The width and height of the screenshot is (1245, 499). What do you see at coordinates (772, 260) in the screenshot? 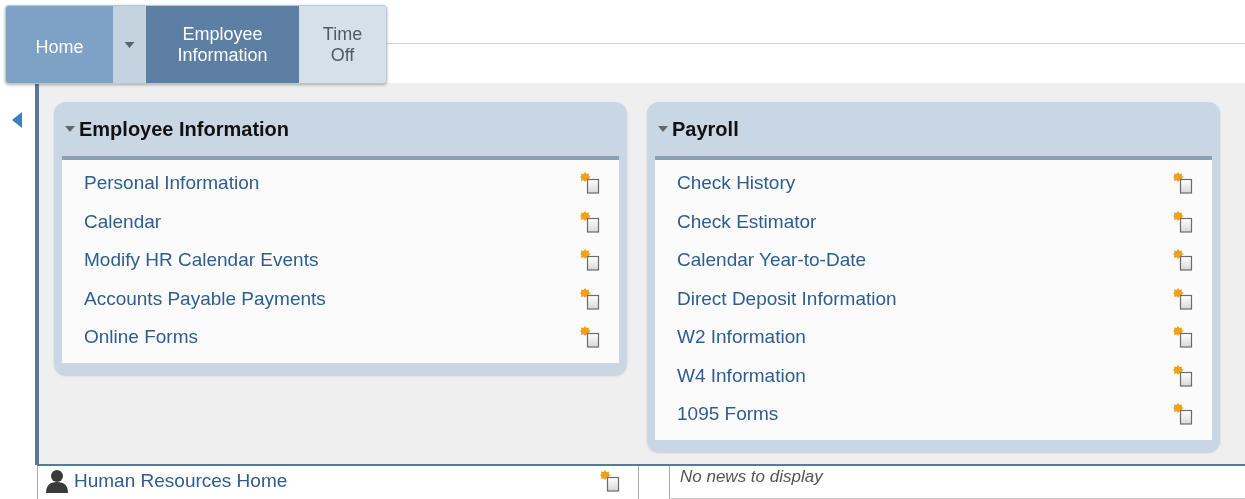
I see `menu-link: Calendar Year-to-Date` at bounding box center [772, 260].